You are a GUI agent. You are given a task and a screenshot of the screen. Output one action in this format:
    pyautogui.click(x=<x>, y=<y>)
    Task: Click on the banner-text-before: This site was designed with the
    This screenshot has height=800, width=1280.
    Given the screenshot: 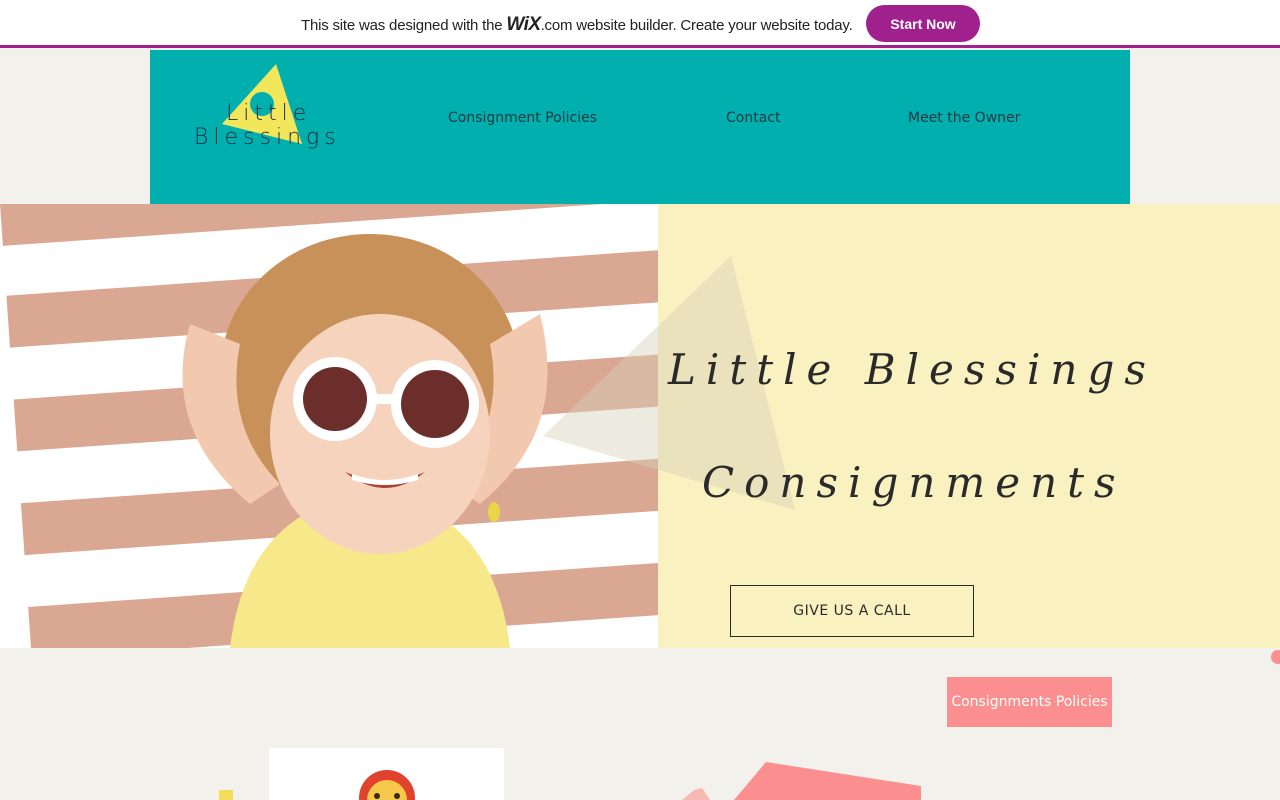 What is the action you would take?
    pyautogui.click(x=404, y=25)
    